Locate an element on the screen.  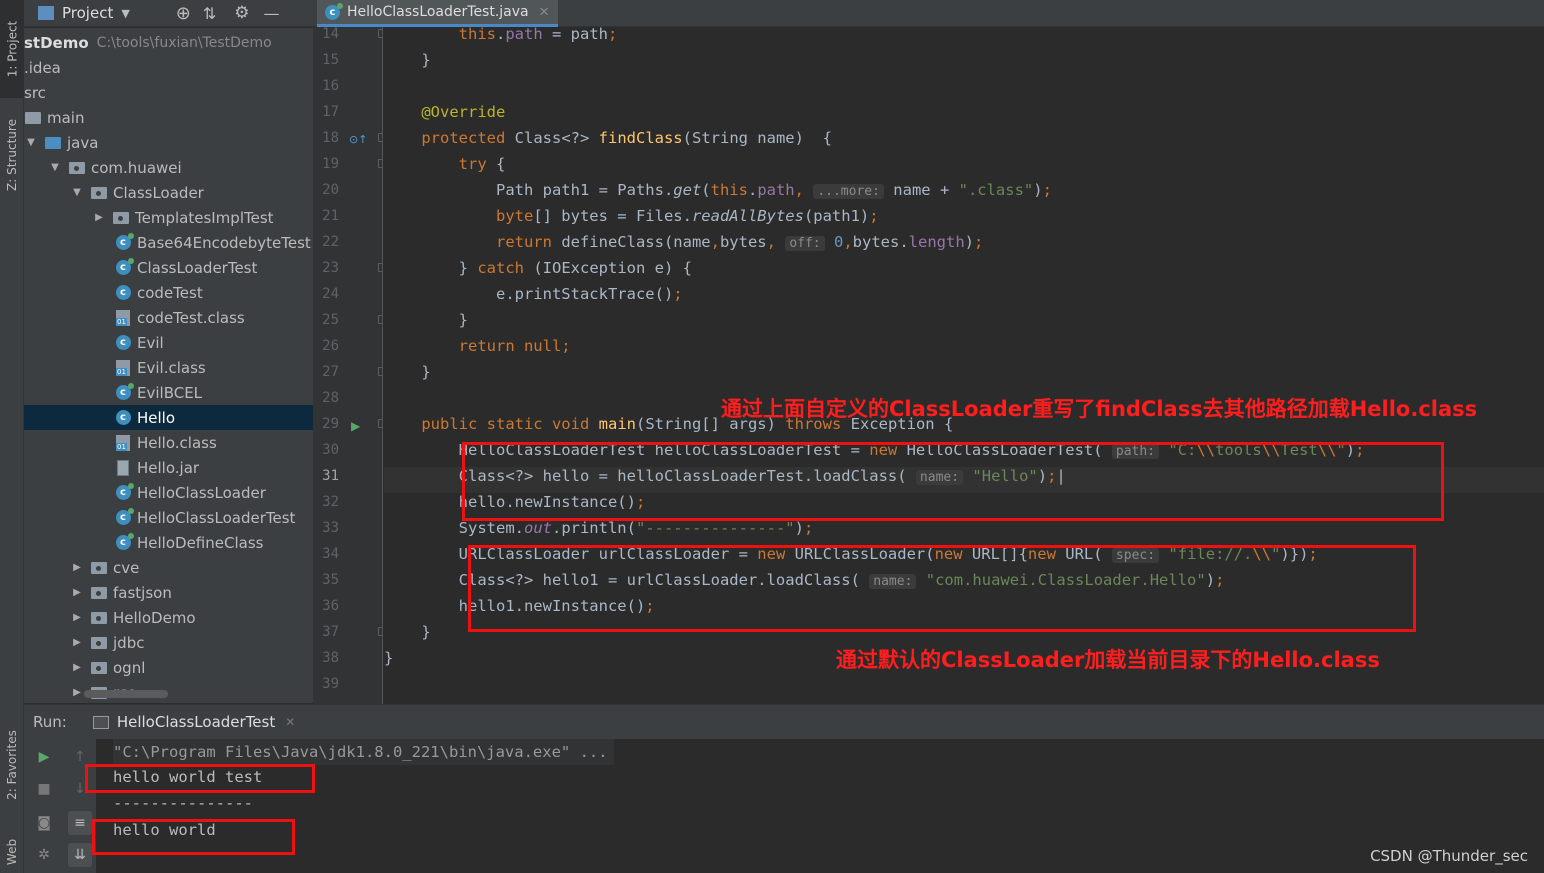
run-panel-header: Run: HelloClassLoaderTest ✕ is located at coordinates (784, 721).